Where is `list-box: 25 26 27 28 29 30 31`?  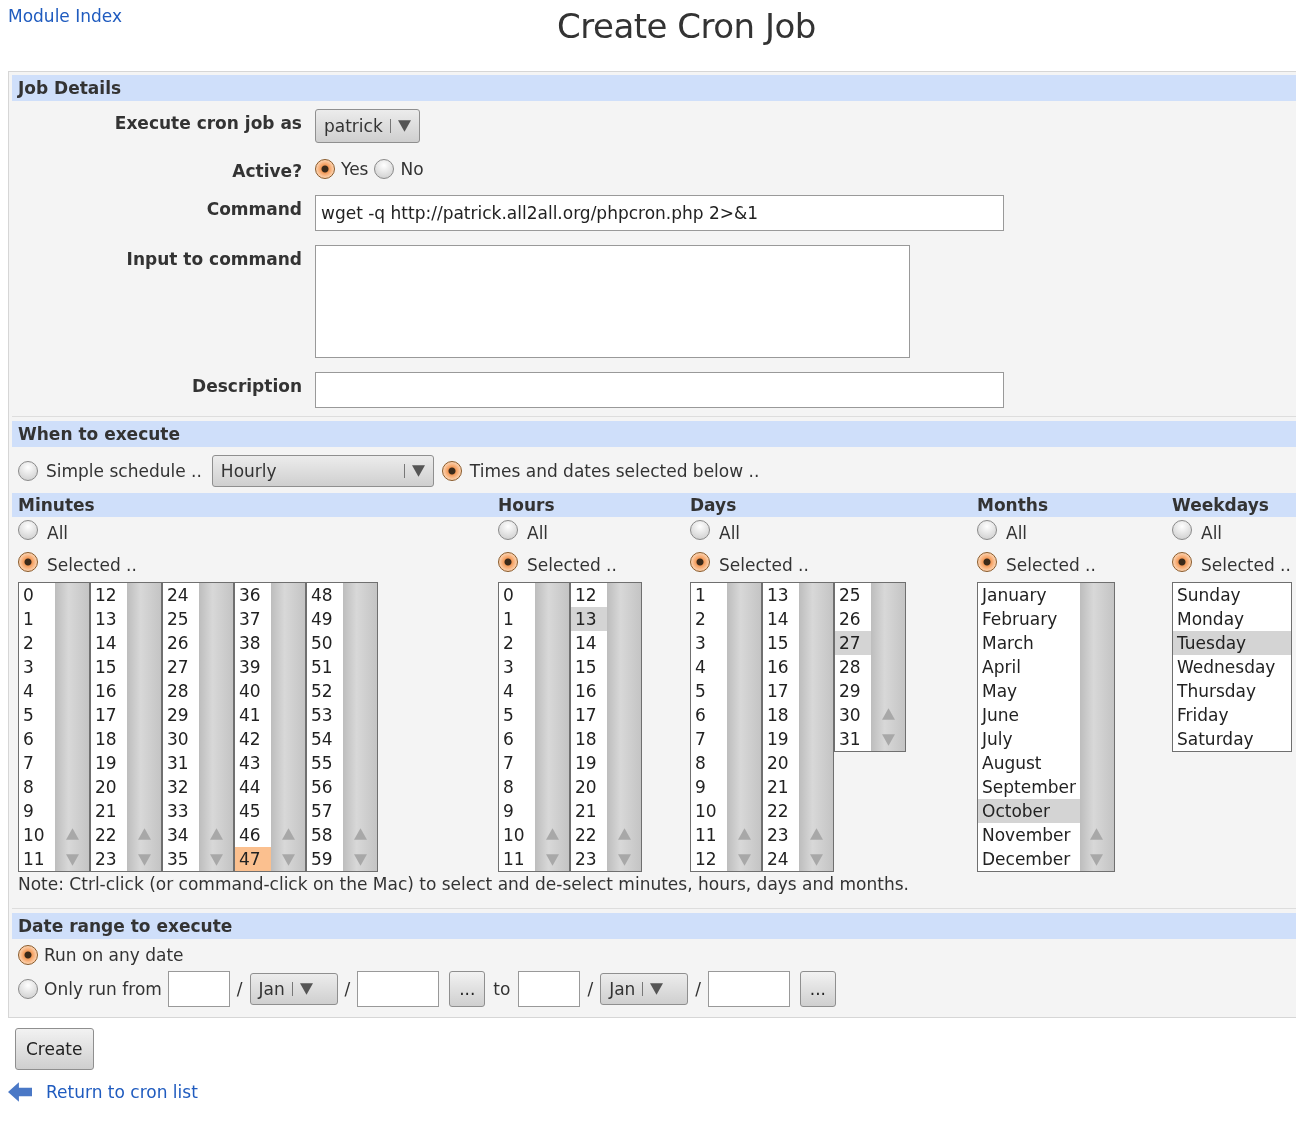
list-box: 25 26 27 28 29 30 31 is located at coordinates (870, 667).